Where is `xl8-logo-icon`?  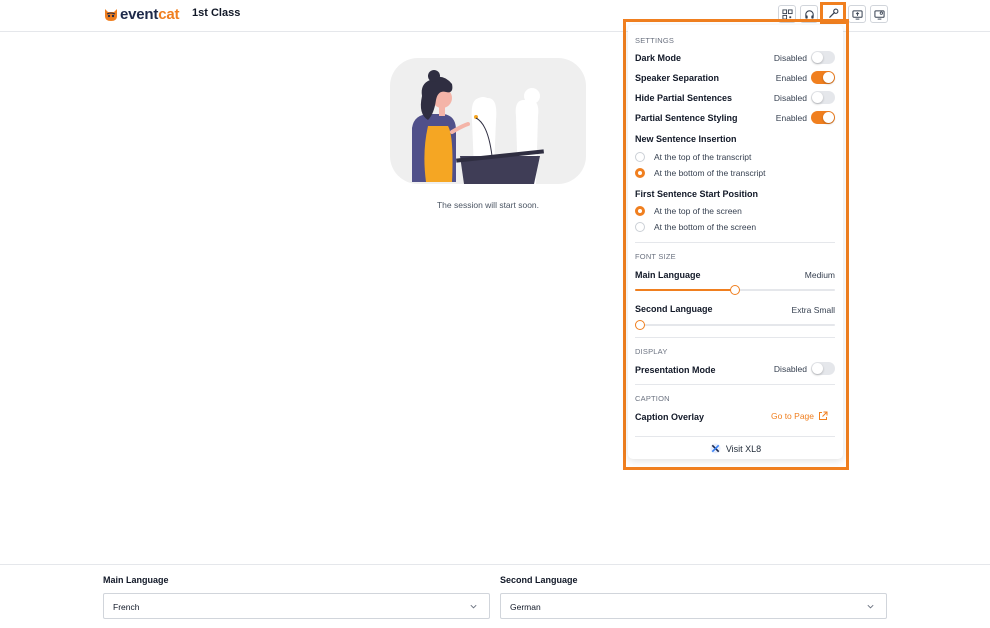
xl8-logo-icon is located at coordinates (715, 448).